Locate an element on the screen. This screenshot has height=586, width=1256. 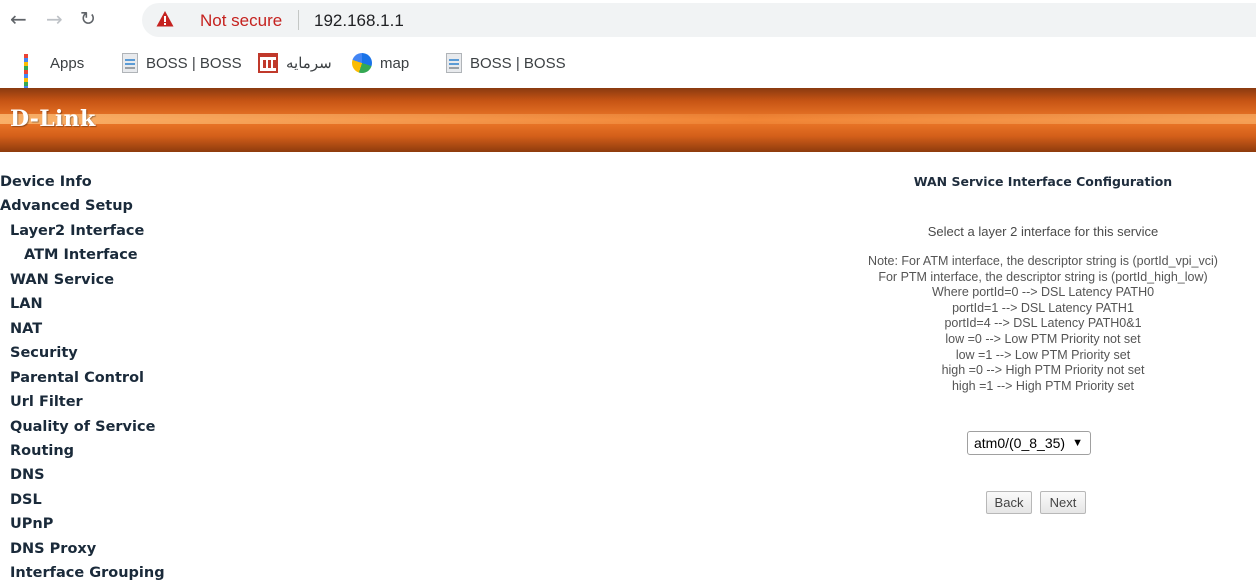
sidebar-item-wan-service: WAN Service is located at coordinates (62, 280).